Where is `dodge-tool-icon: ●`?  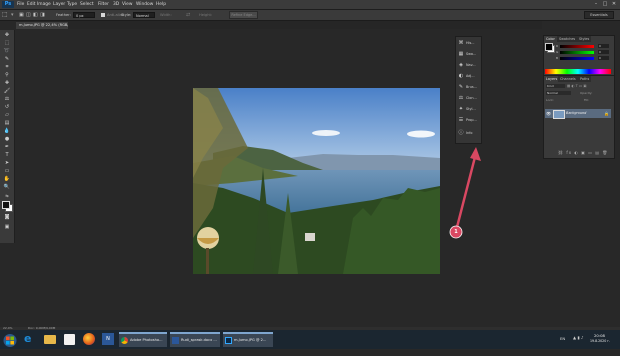 dodge-tool-icon: ● is located at coordinates (7, 139).